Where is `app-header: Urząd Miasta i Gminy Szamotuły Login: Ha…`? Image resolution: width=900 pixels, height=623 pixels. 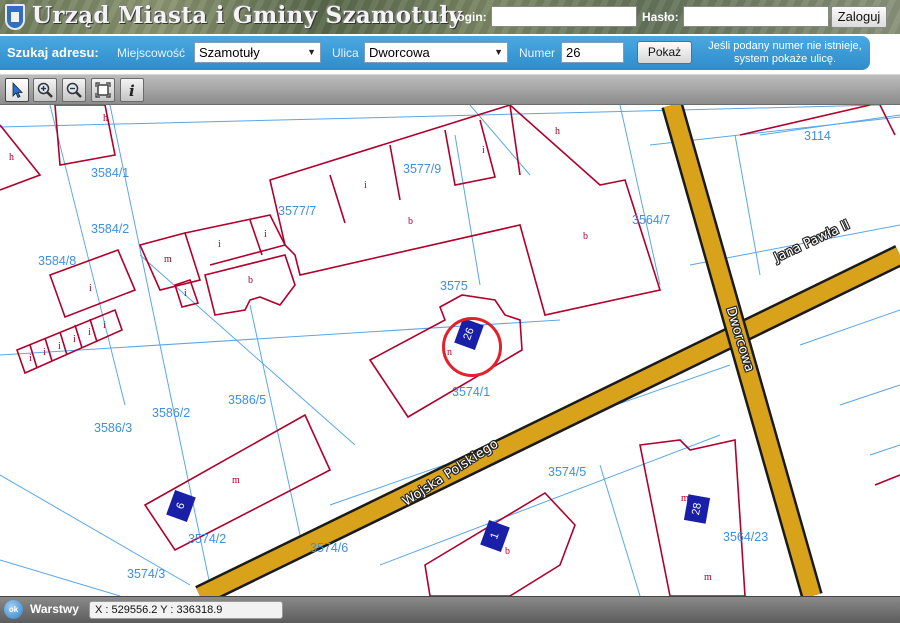
app-header: Urząd Miasta i Gminy Szamotuły Login: Ha… is located at coordinates (450, 17).